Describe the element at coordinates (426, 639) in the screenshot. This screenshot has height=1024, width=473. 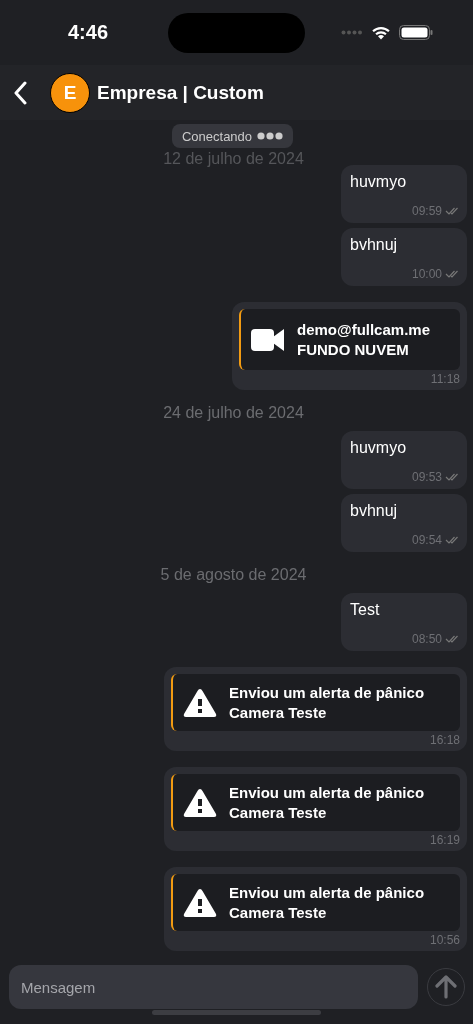
I see `message-time: 08:50` at that location.